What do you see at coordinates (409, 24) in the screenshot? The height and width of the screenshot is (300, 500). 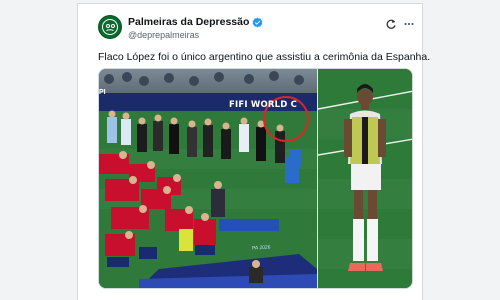 I see `more-options-icon` at bounding box center [409, 24].